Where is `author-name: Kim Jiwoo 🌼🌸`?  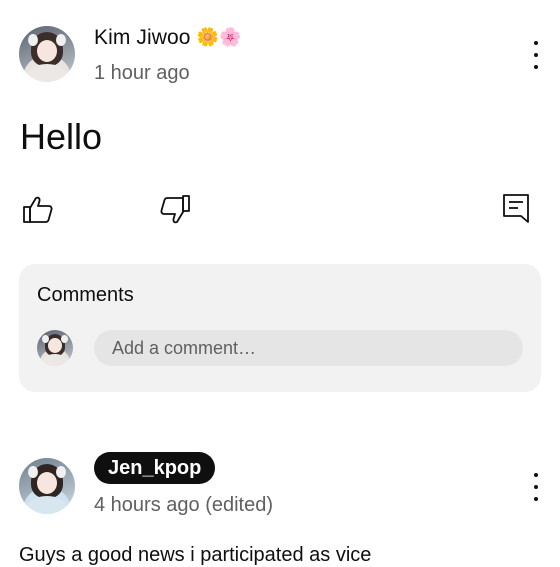 author-name: Kim Jiwoo 🌼🌸 is located at coordinates (168, 38).